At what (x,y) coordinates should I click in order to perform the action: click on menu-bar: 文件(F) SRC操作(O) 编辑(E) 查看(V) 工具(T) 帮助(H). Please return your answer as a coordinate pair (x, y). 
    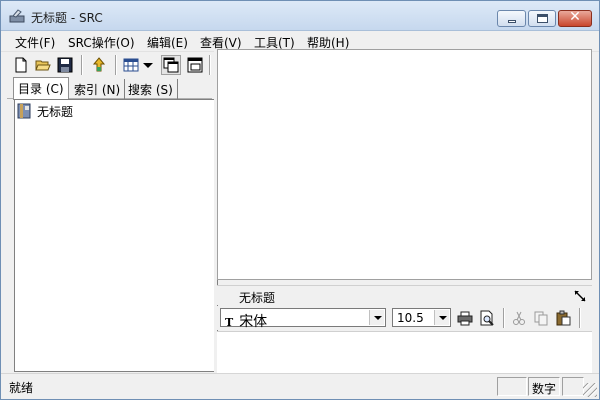
    Looking at the image, I should click on (300, 41).